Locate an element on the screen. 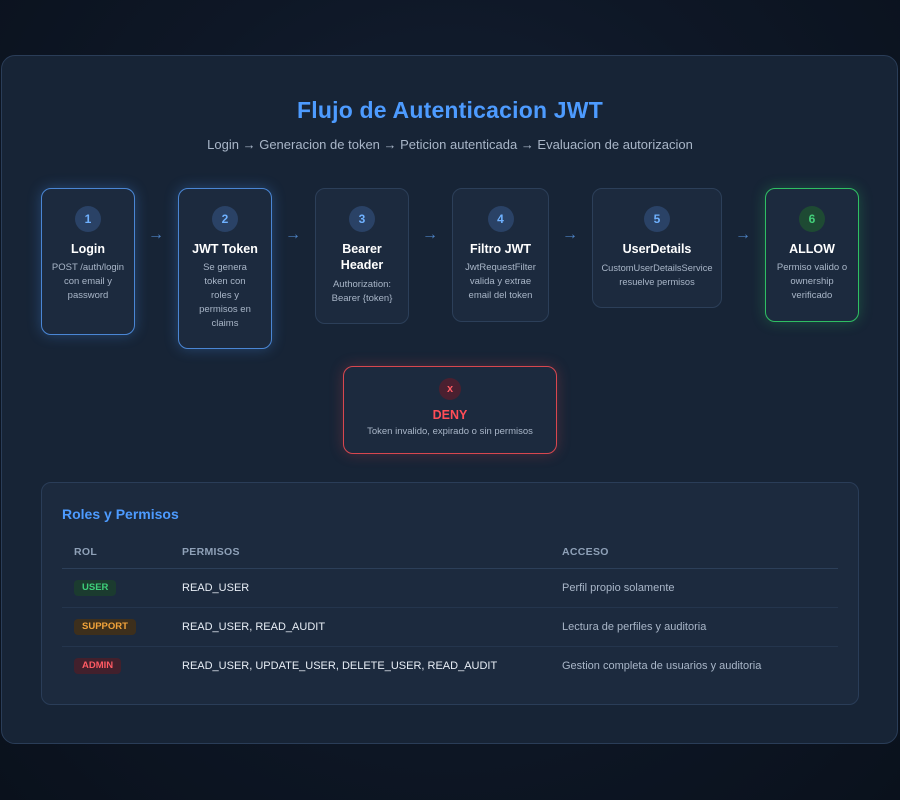 This screenshot has width=900, height=800. role-badge-admin: ADMIN is located at coordinates (98, 666).